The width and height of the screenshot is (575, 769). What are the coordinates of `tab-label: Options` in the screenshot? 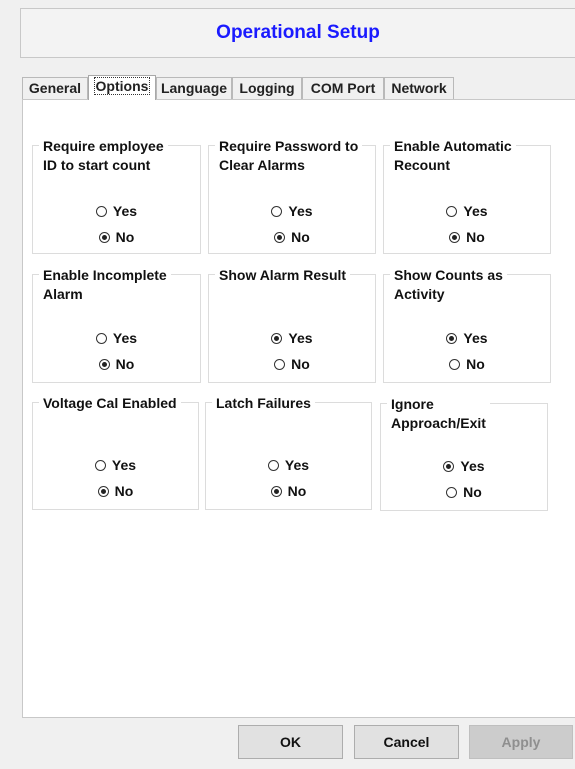 It's located at (122, 86).